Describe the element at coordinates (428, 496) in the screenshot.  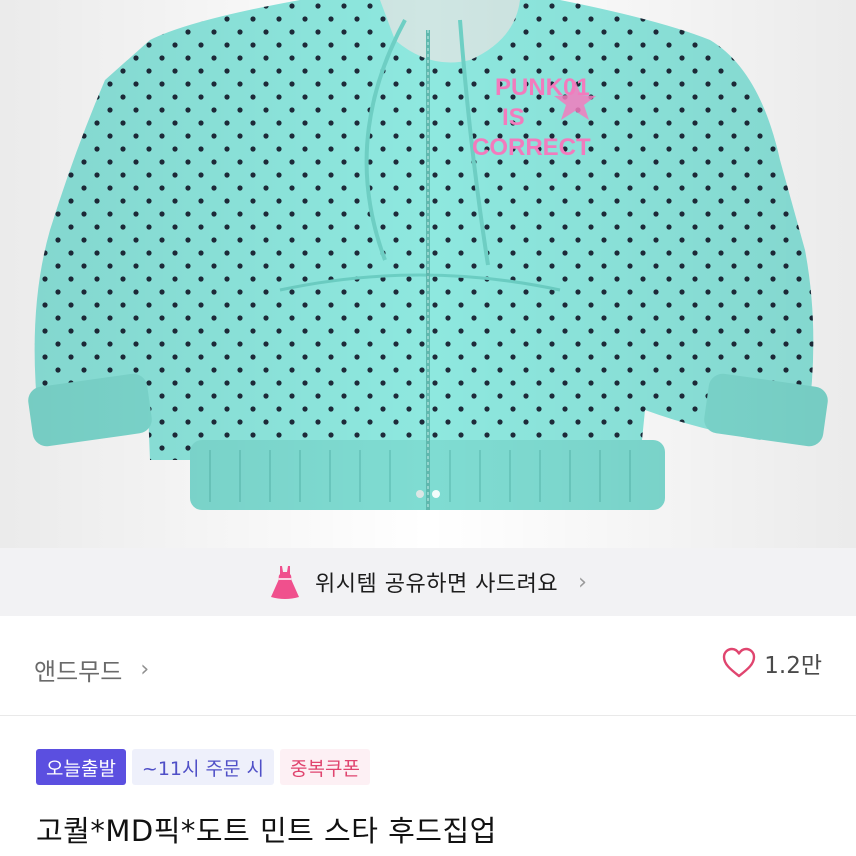
I see `image-pager` at that location.